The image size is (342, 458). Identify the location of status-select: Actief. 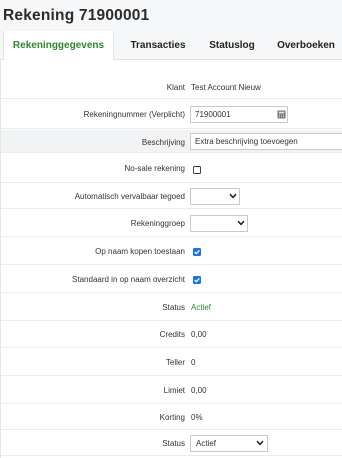
(229, 443).